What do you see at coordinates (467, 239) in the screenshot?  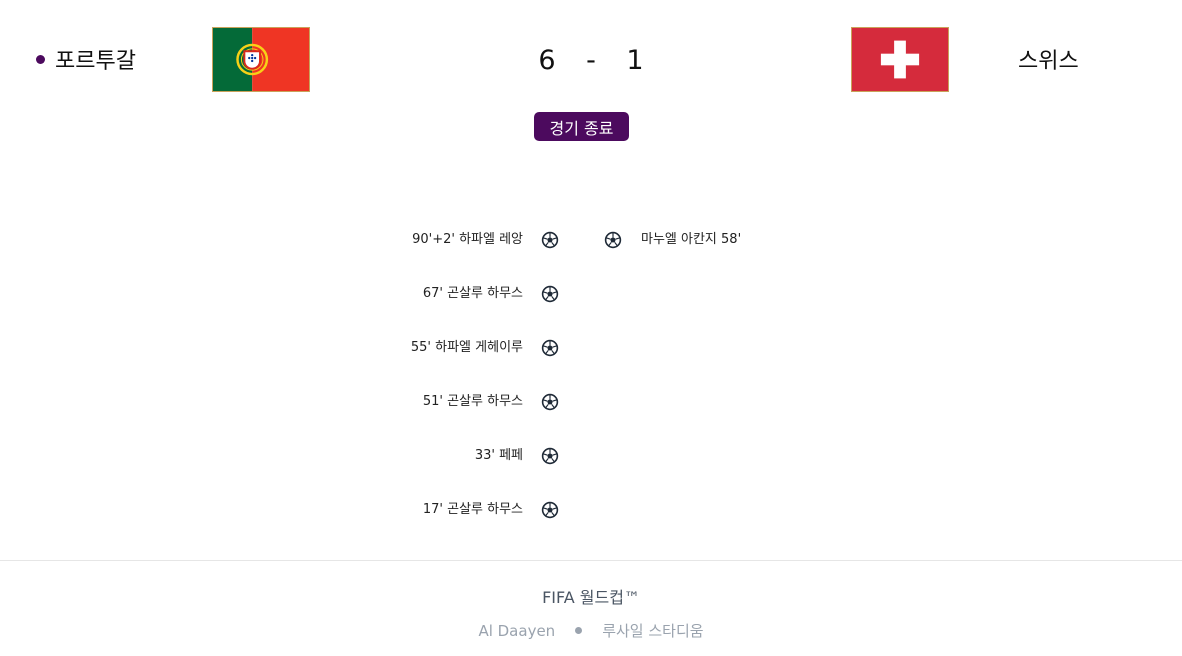 I see `home-goal-event: 90'+2' 하파엘 레앙` at bounding box center [467, 239].